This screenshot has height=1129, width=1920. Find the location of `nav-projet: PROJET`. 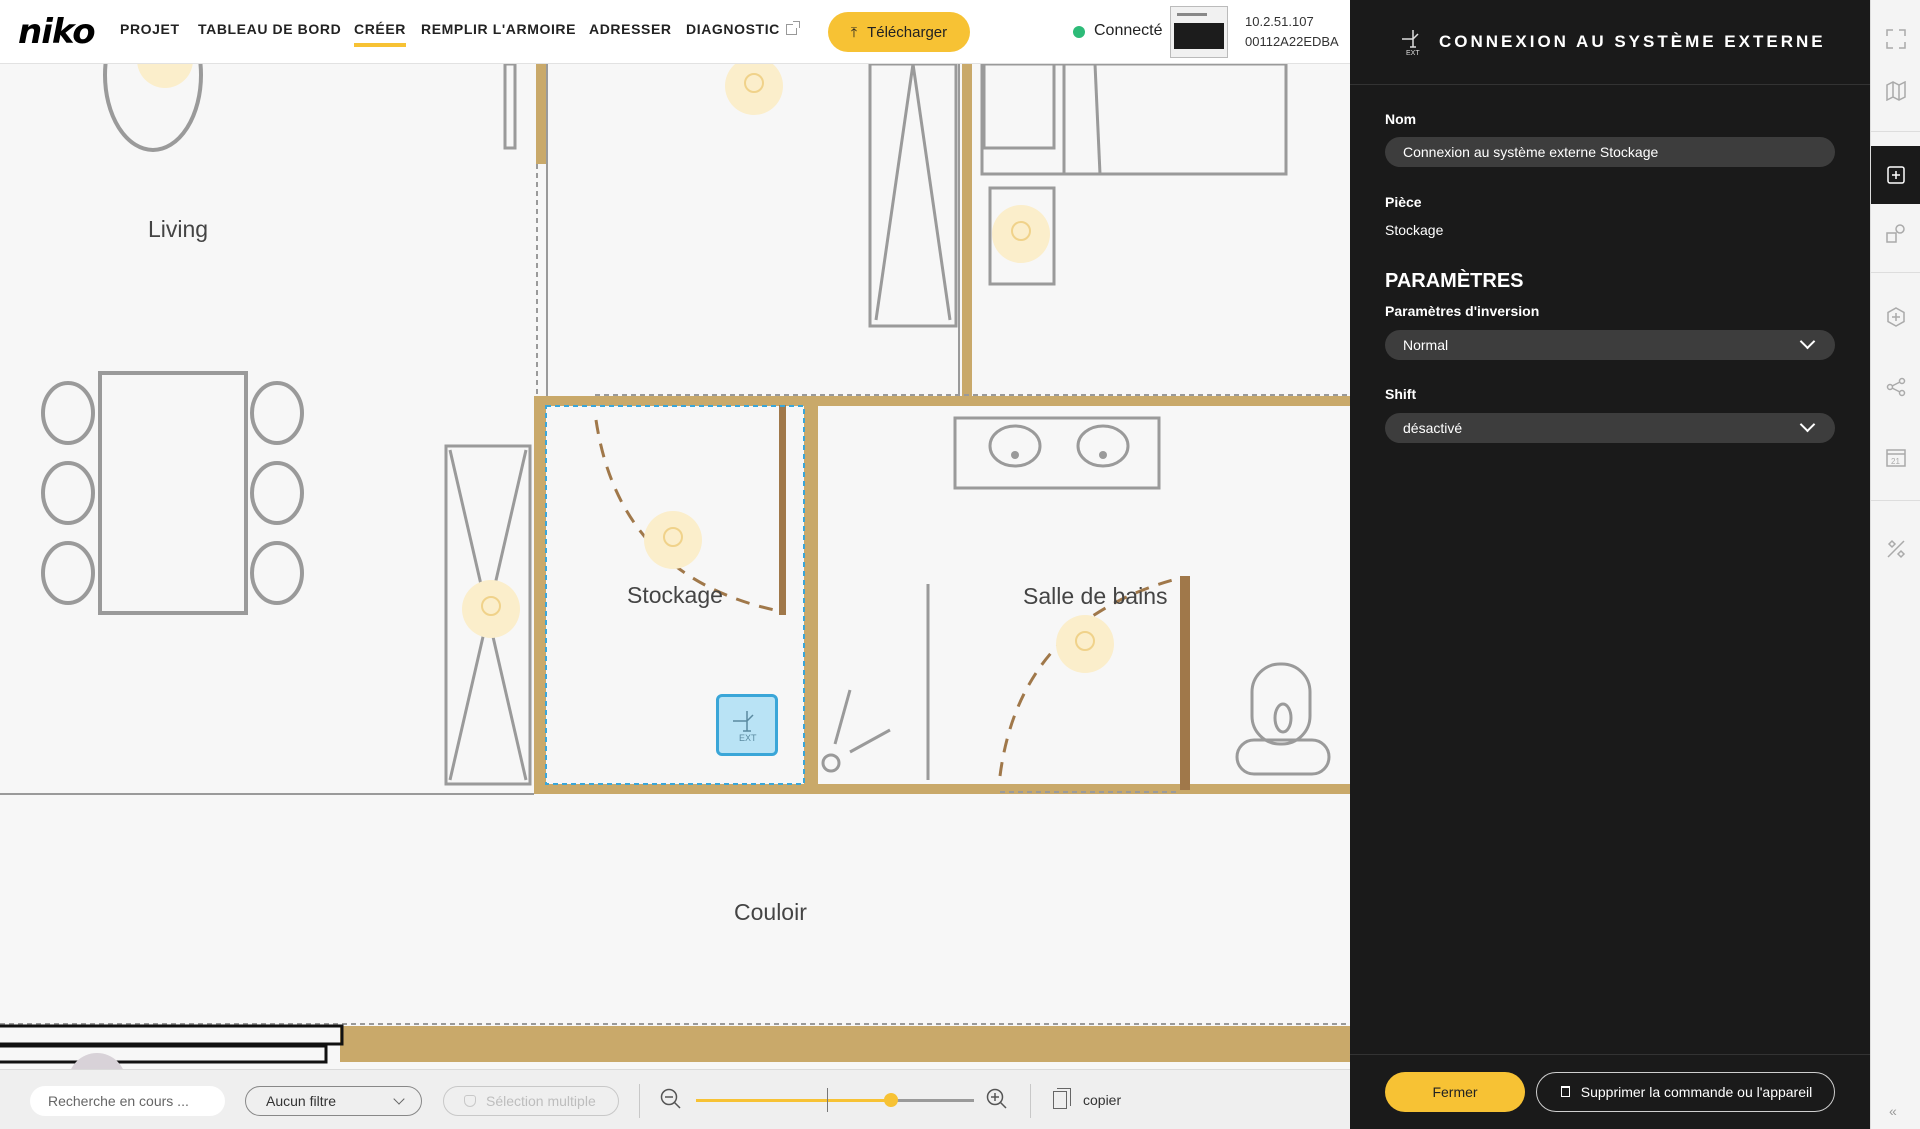

nav-projet: PROJET is located at coordinates (150, 29).